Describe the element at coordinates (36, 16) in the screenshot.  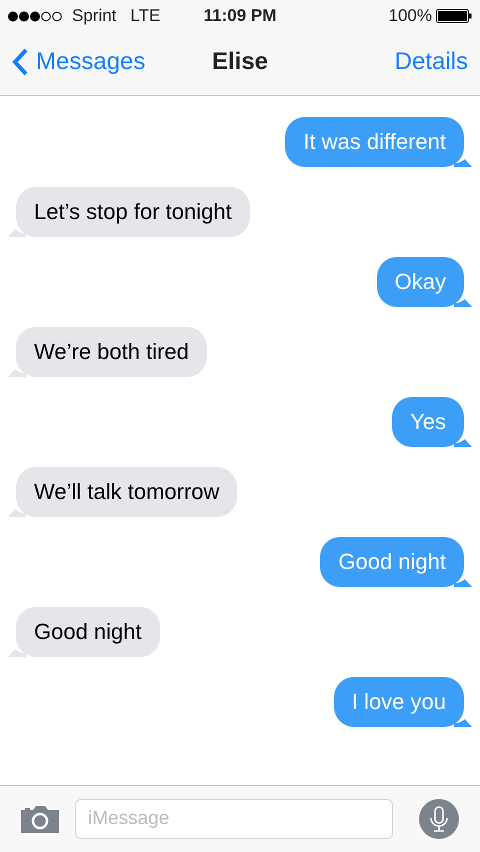
I see `signal-icon` at that location.